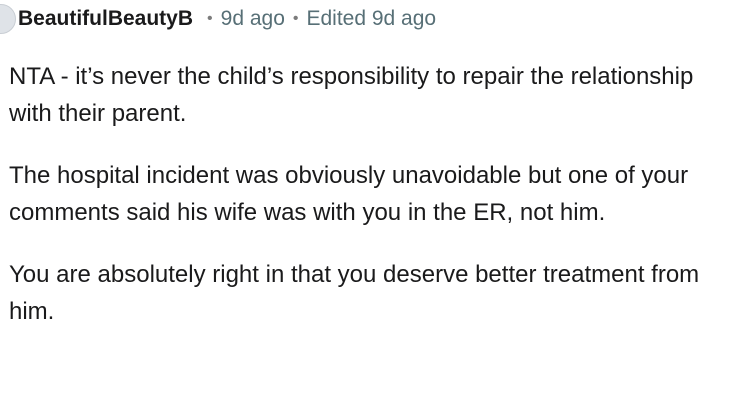 This screenshot has height=406, width=747. Describe the element at coordinates (253, 19) in the screenshot. I see `posted-time: 9d ago` at that location.